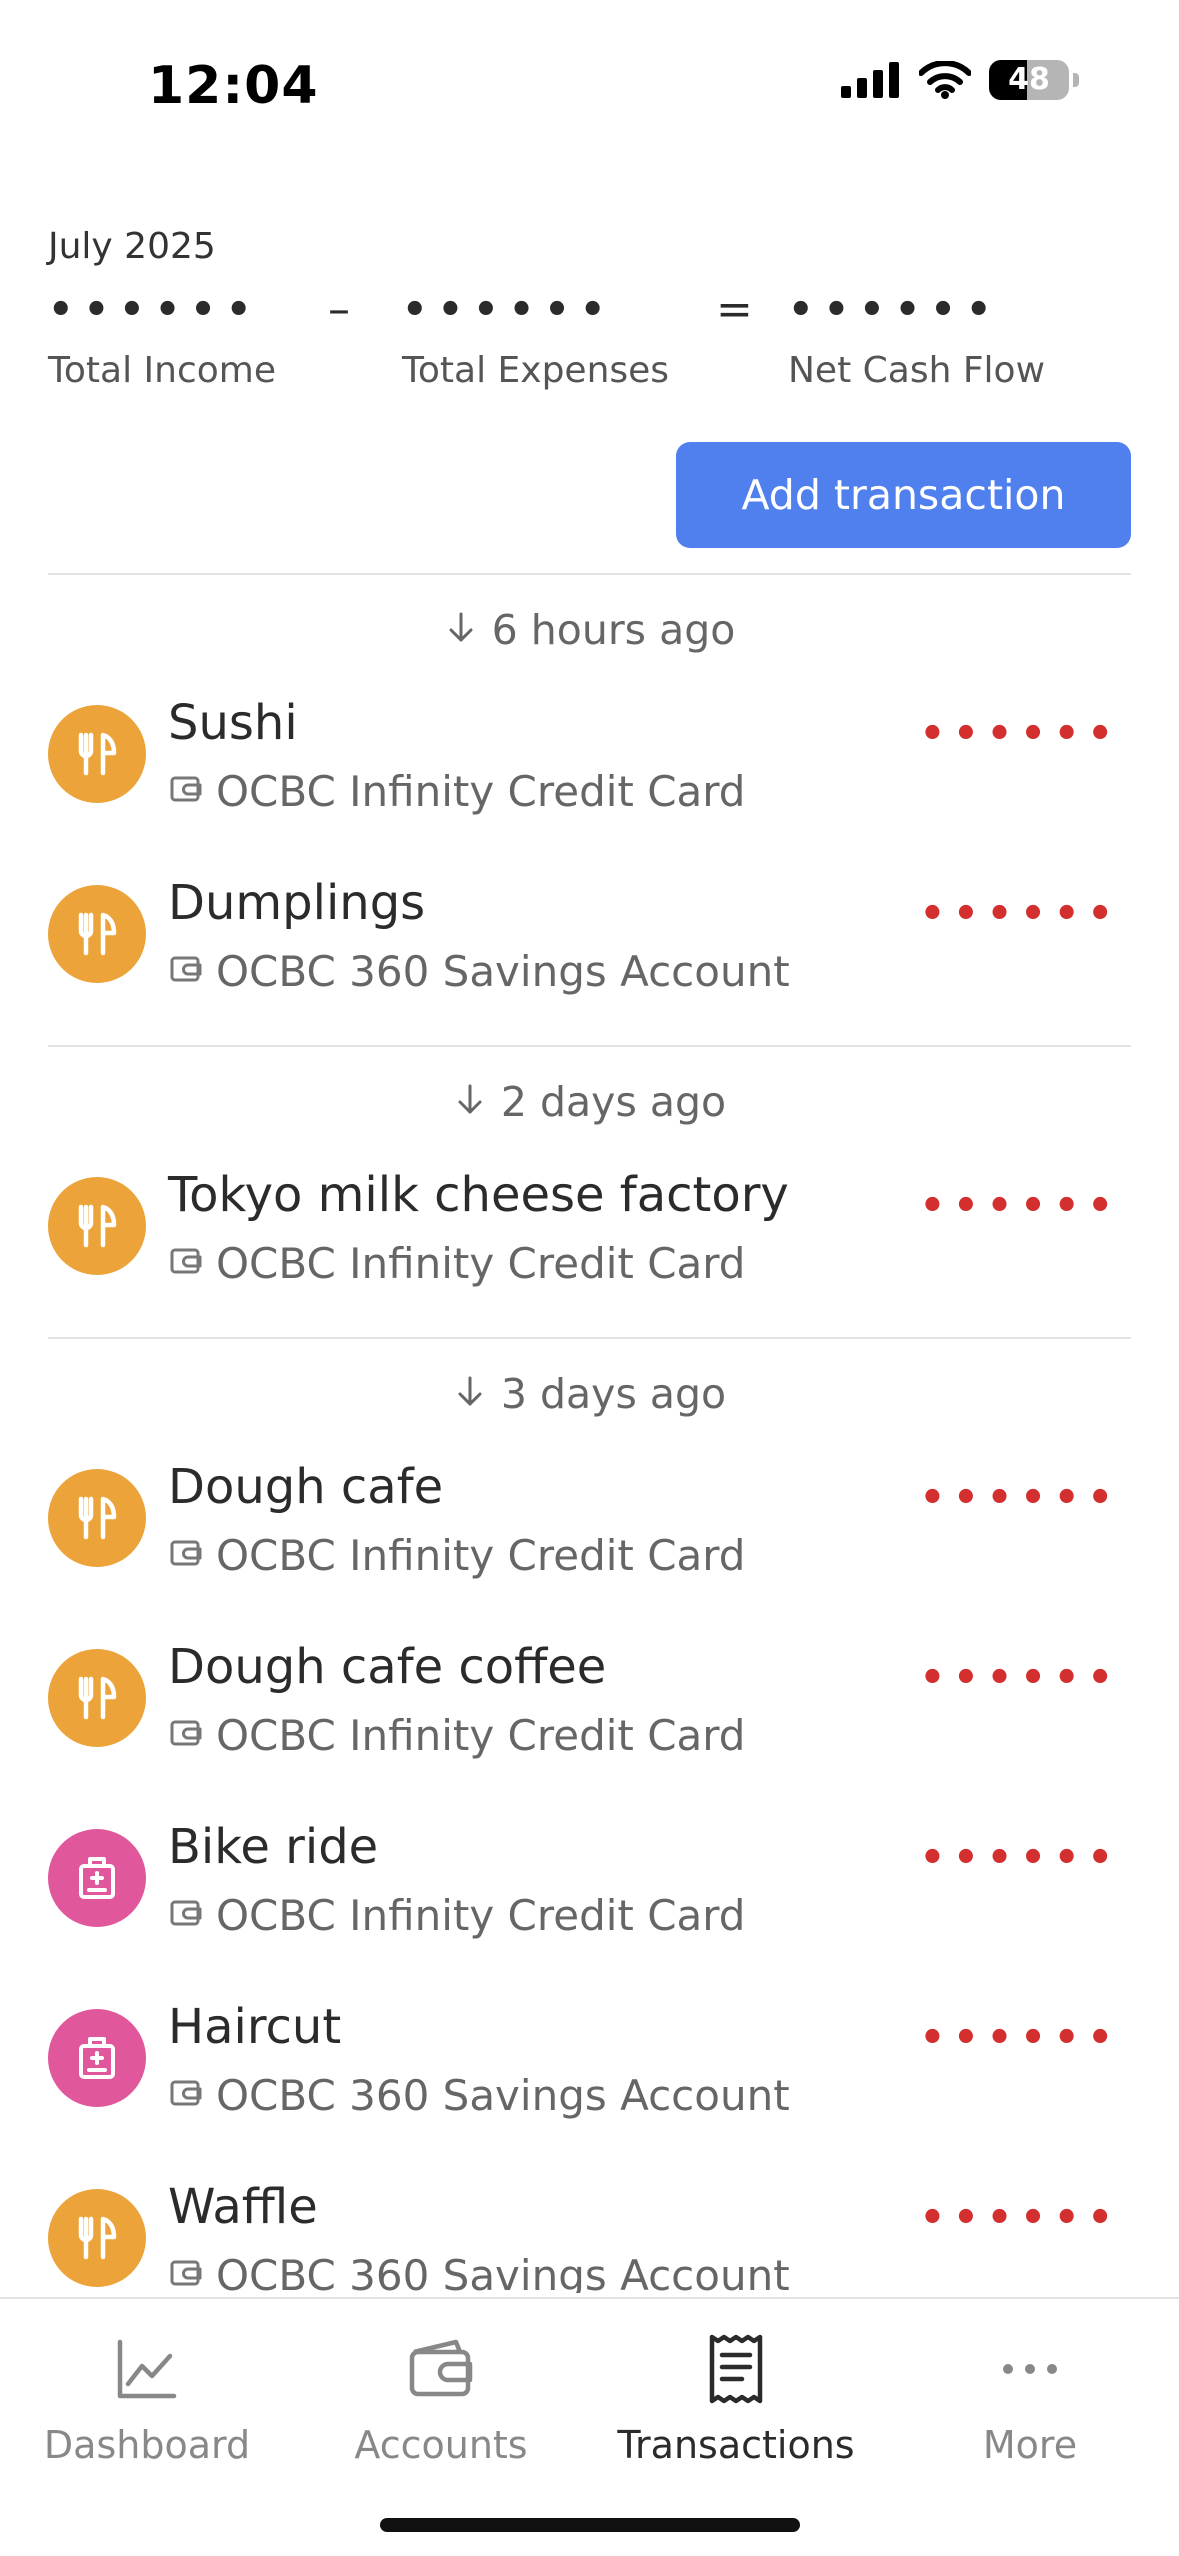 This screenshot has height=2556, width=1179. I want to click on transaction-row: Haircut OCBC 360 Savings Account ••••••, so click(589, 2079).